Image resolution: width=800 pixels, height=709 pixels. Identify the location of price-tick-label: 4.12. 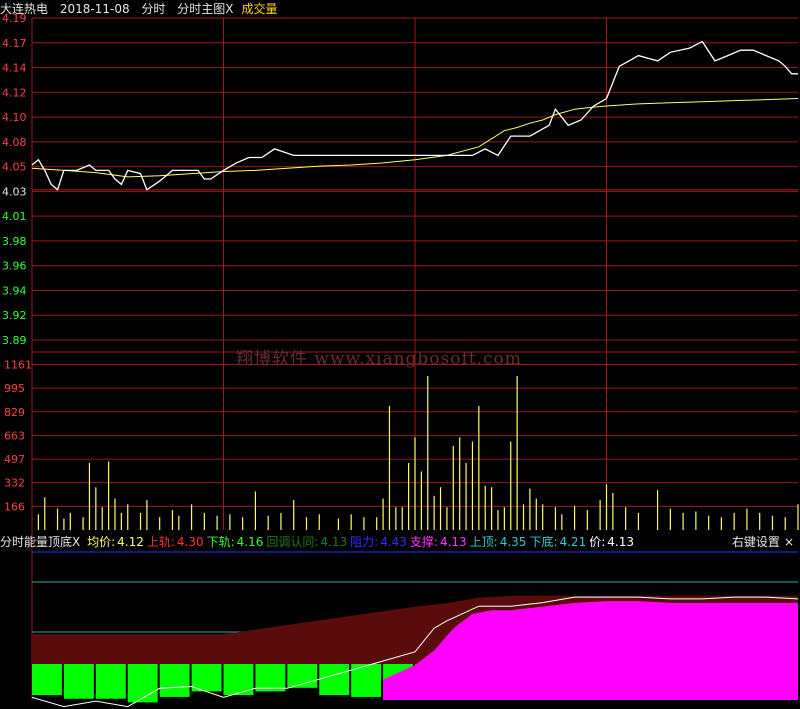
(14, 92).